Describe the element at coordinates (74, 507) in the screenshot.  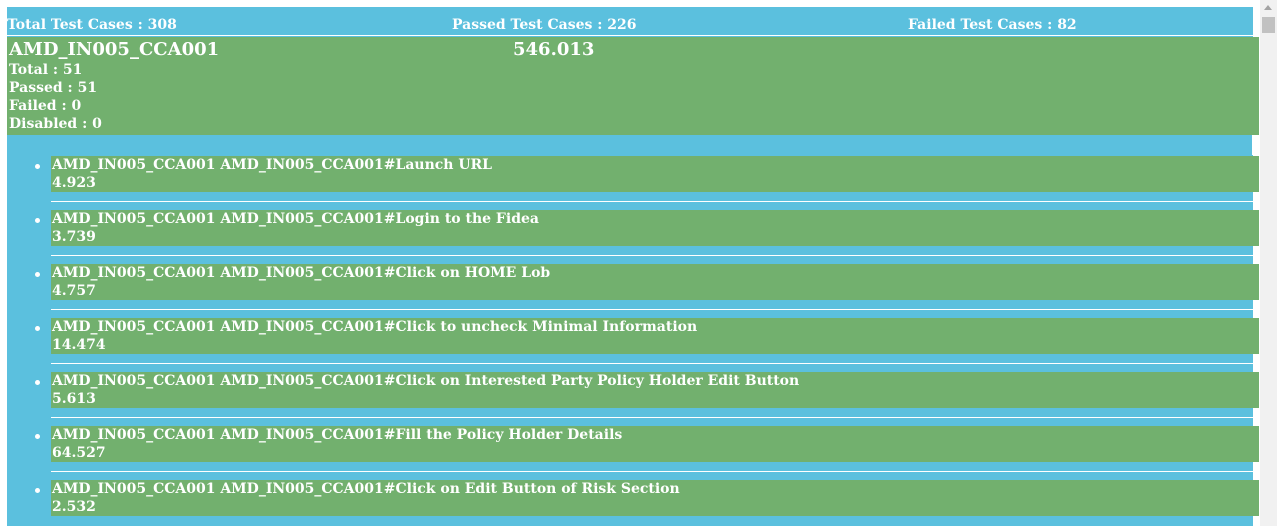
I see `test-duration: 2.532` at that location.